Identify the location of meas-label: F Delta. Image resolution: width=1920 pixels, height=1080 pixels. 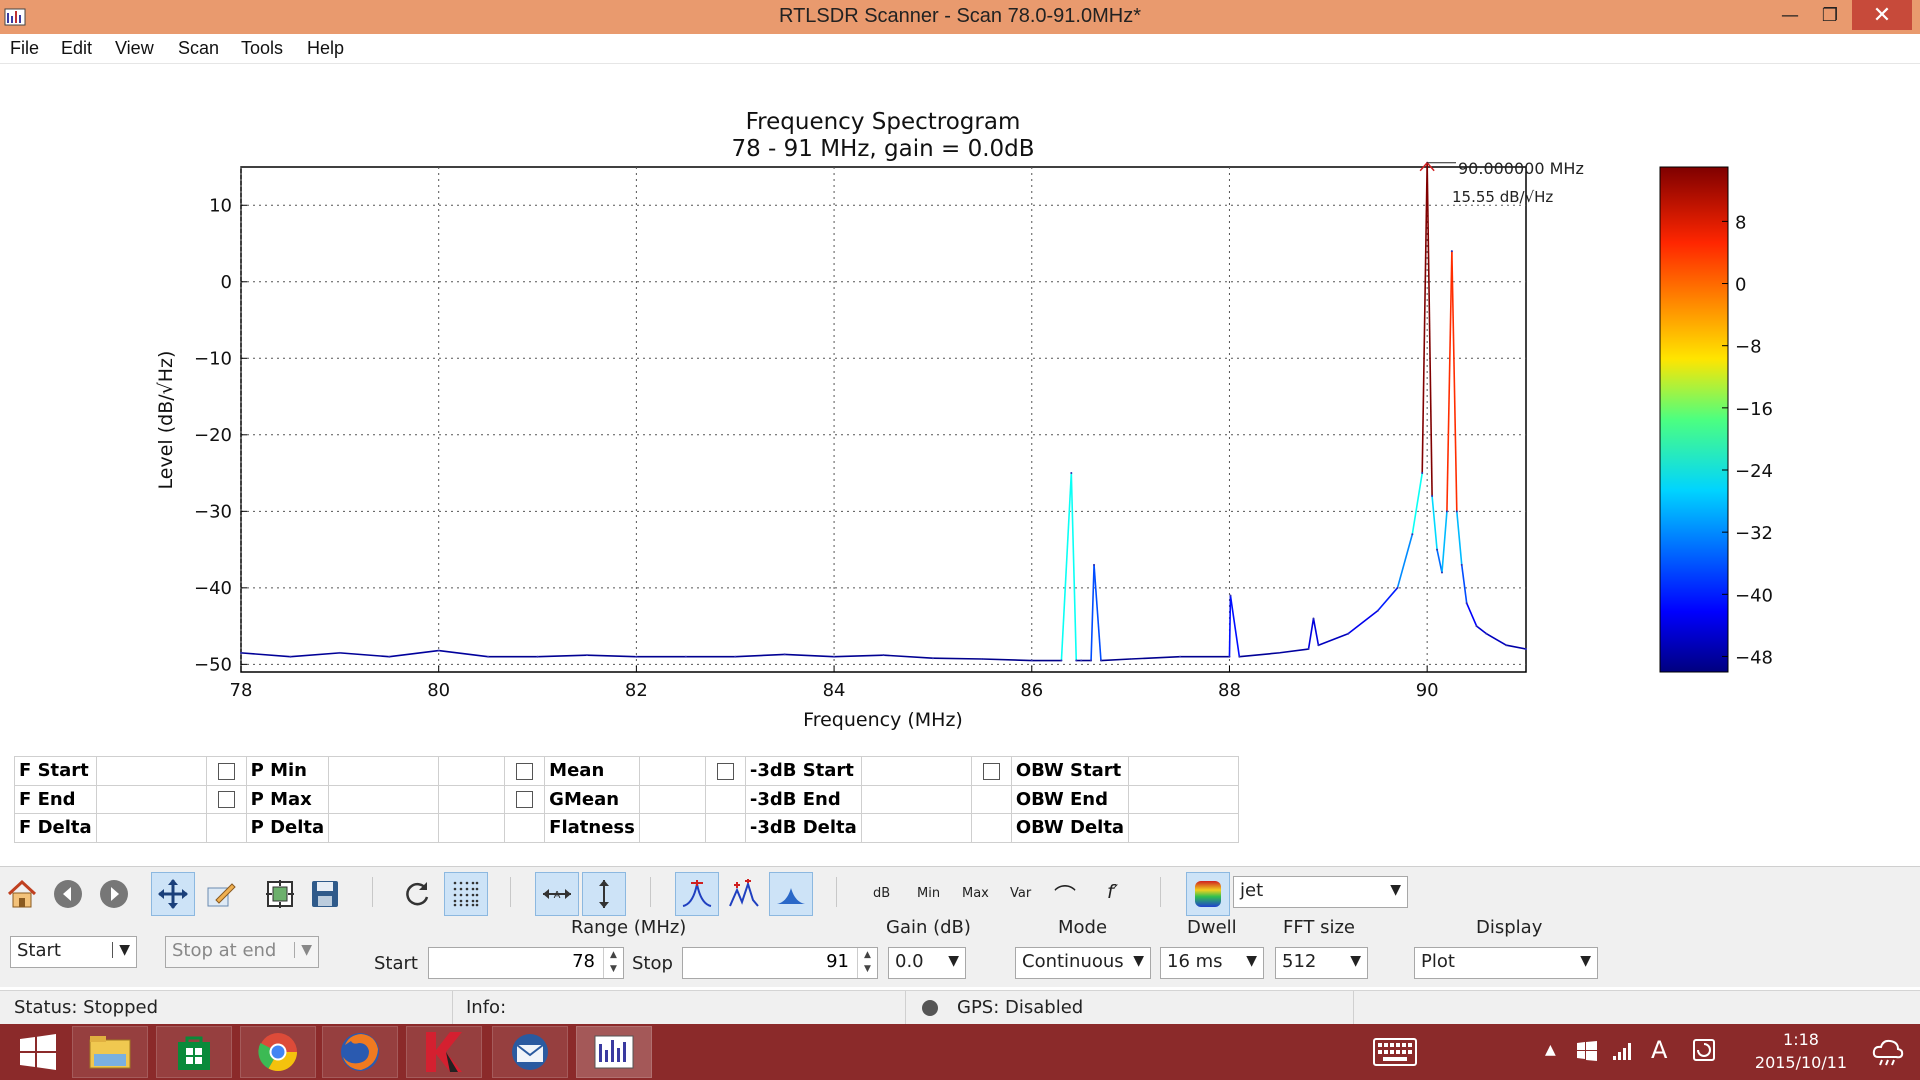
(55, 828).